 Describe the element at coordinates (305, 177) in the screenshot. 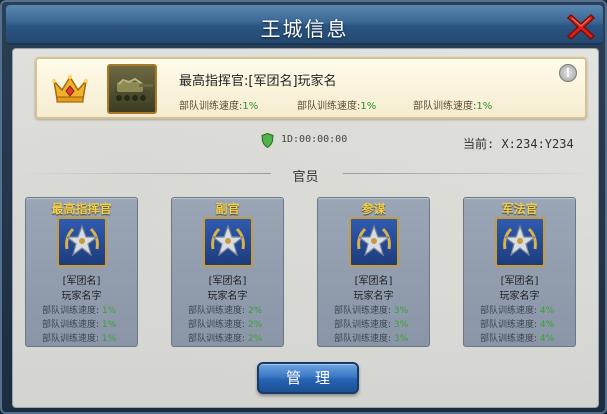

I see `officers-section-title: 官员` at that location.